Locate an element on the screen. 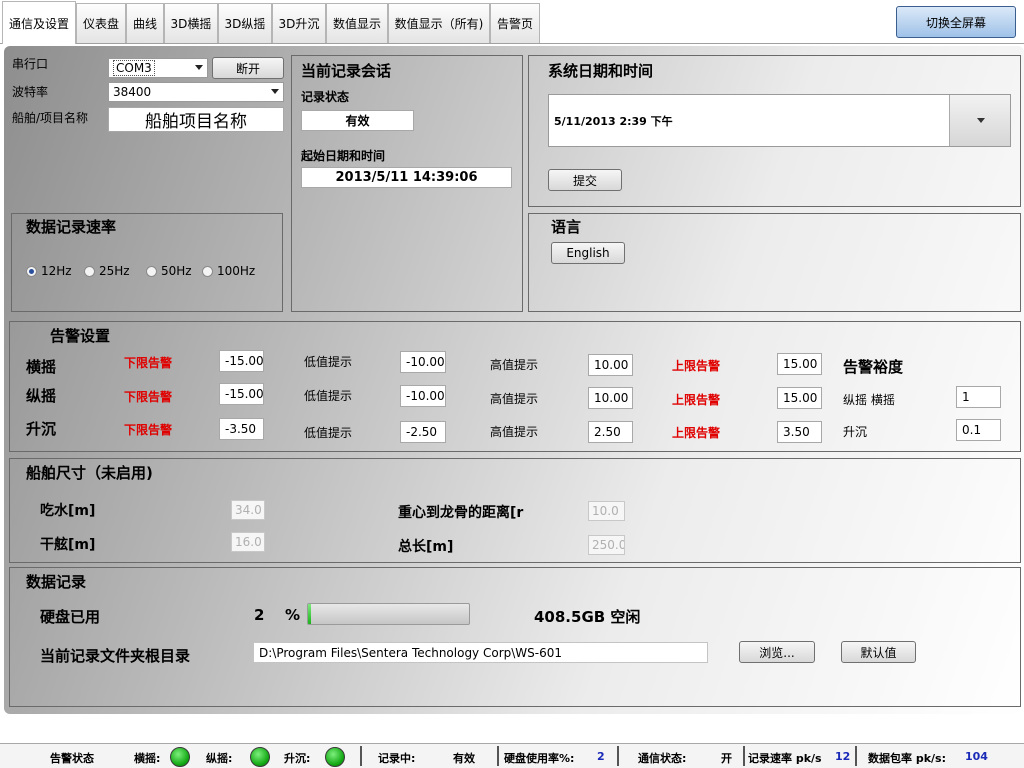 This screenshot has height=768, width=1024. language-title: 语言 is located at coordinates (566, 227).